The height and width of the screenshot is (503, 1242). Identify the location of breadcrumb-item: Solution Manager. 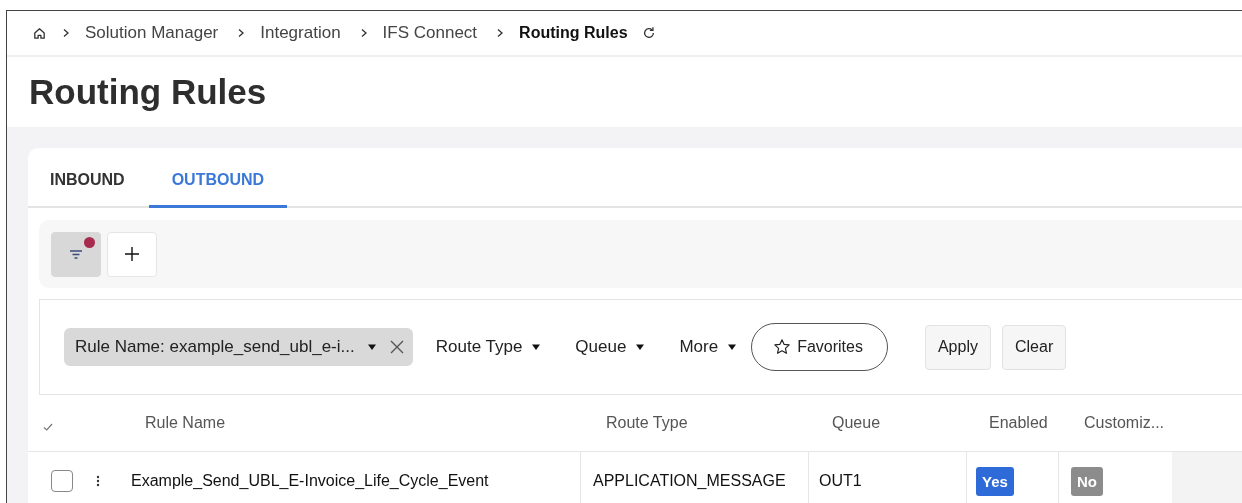
(152, 33).